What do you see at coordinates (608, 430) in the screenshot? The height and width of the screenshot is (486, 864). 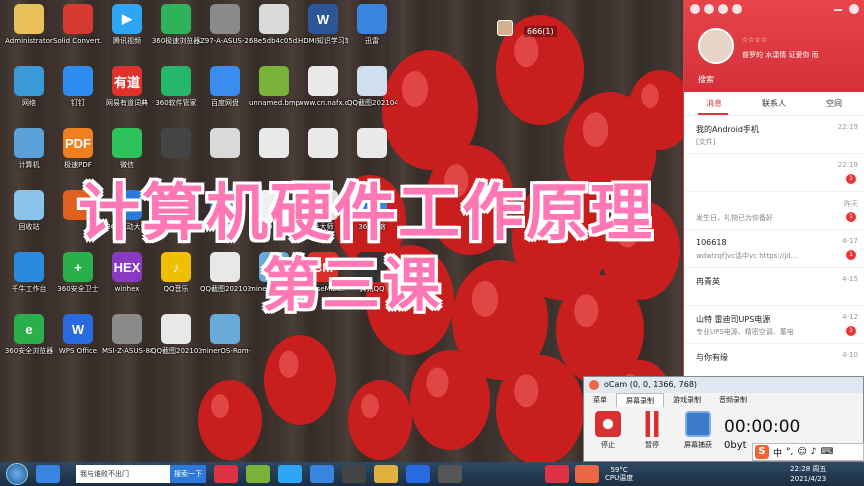 I see `stop-button: 停止` at bounding box center [608, 430].